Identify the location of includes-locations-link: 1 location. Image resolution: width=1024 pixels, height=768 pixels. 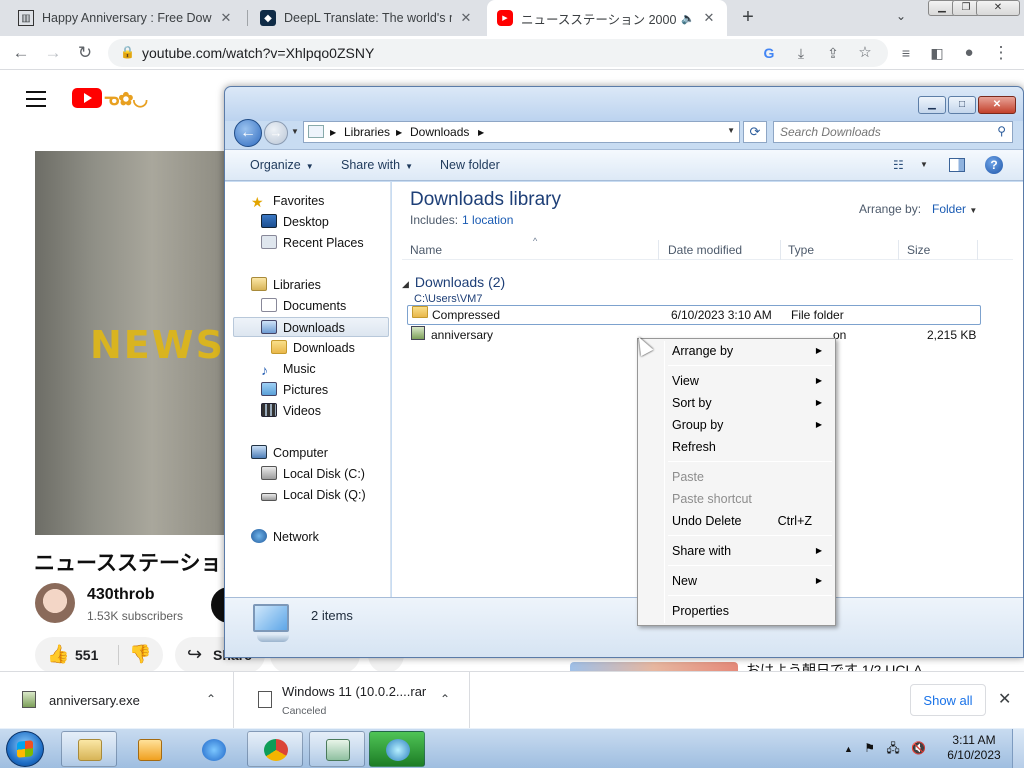
(487, 220).